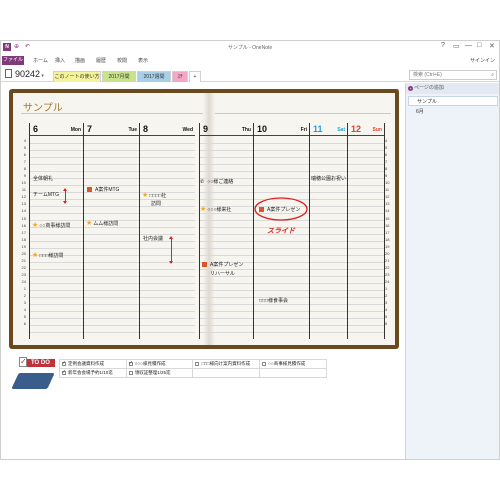  What do you see at coordinates (23, 260) in the screenshot?
I see `hour-label: 21` at bounding box center [23, 260].